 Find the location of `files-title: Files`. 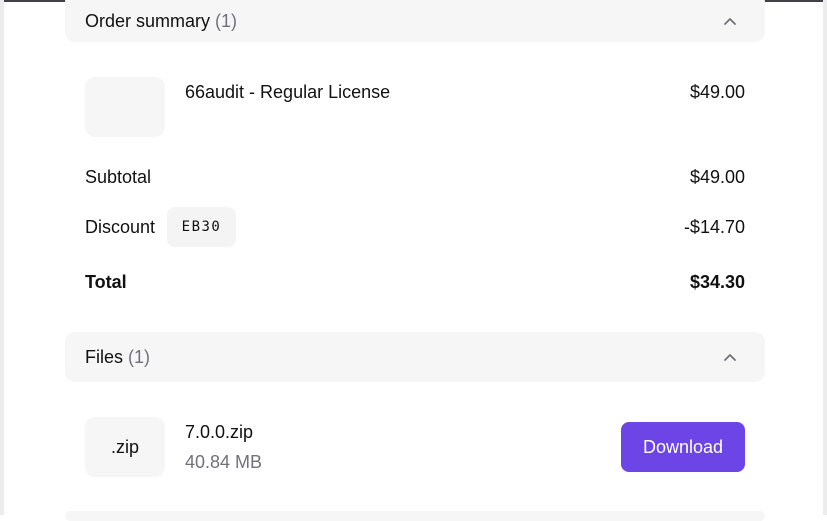

files-title: Files is located at coordinates (104, 356).